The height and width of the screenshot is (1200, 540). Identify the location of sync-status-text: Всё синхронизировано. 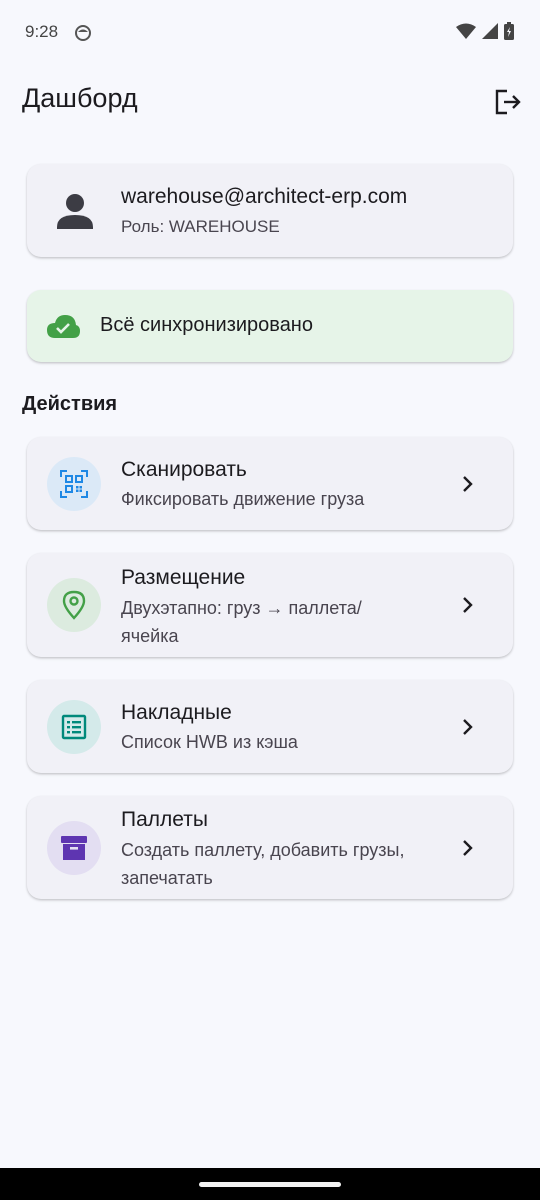
(206, 325).